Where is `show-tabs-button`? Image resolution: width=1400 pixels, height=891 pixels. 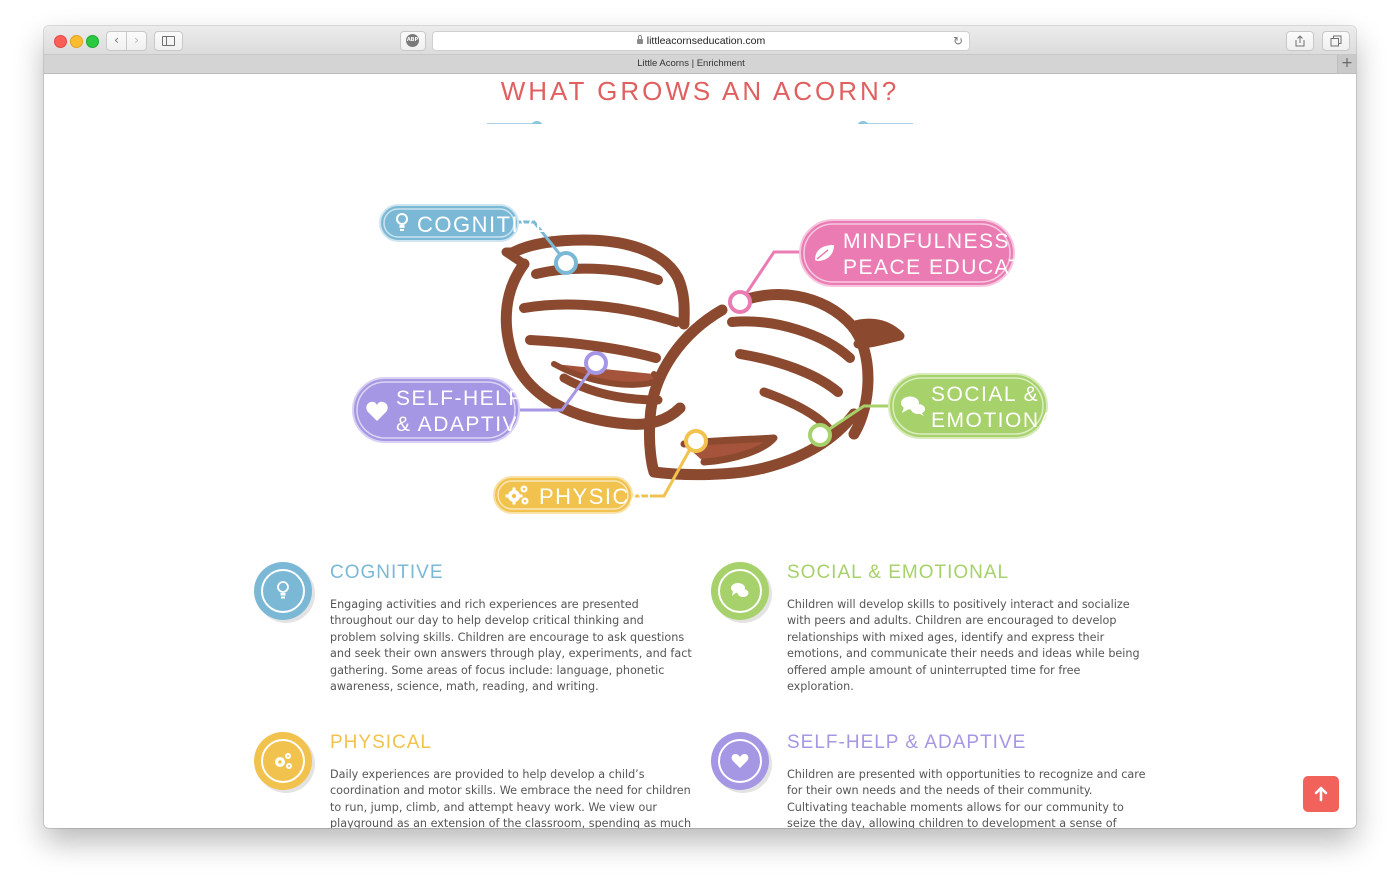 show-tabs-button is located at coordinates (1336, 41).